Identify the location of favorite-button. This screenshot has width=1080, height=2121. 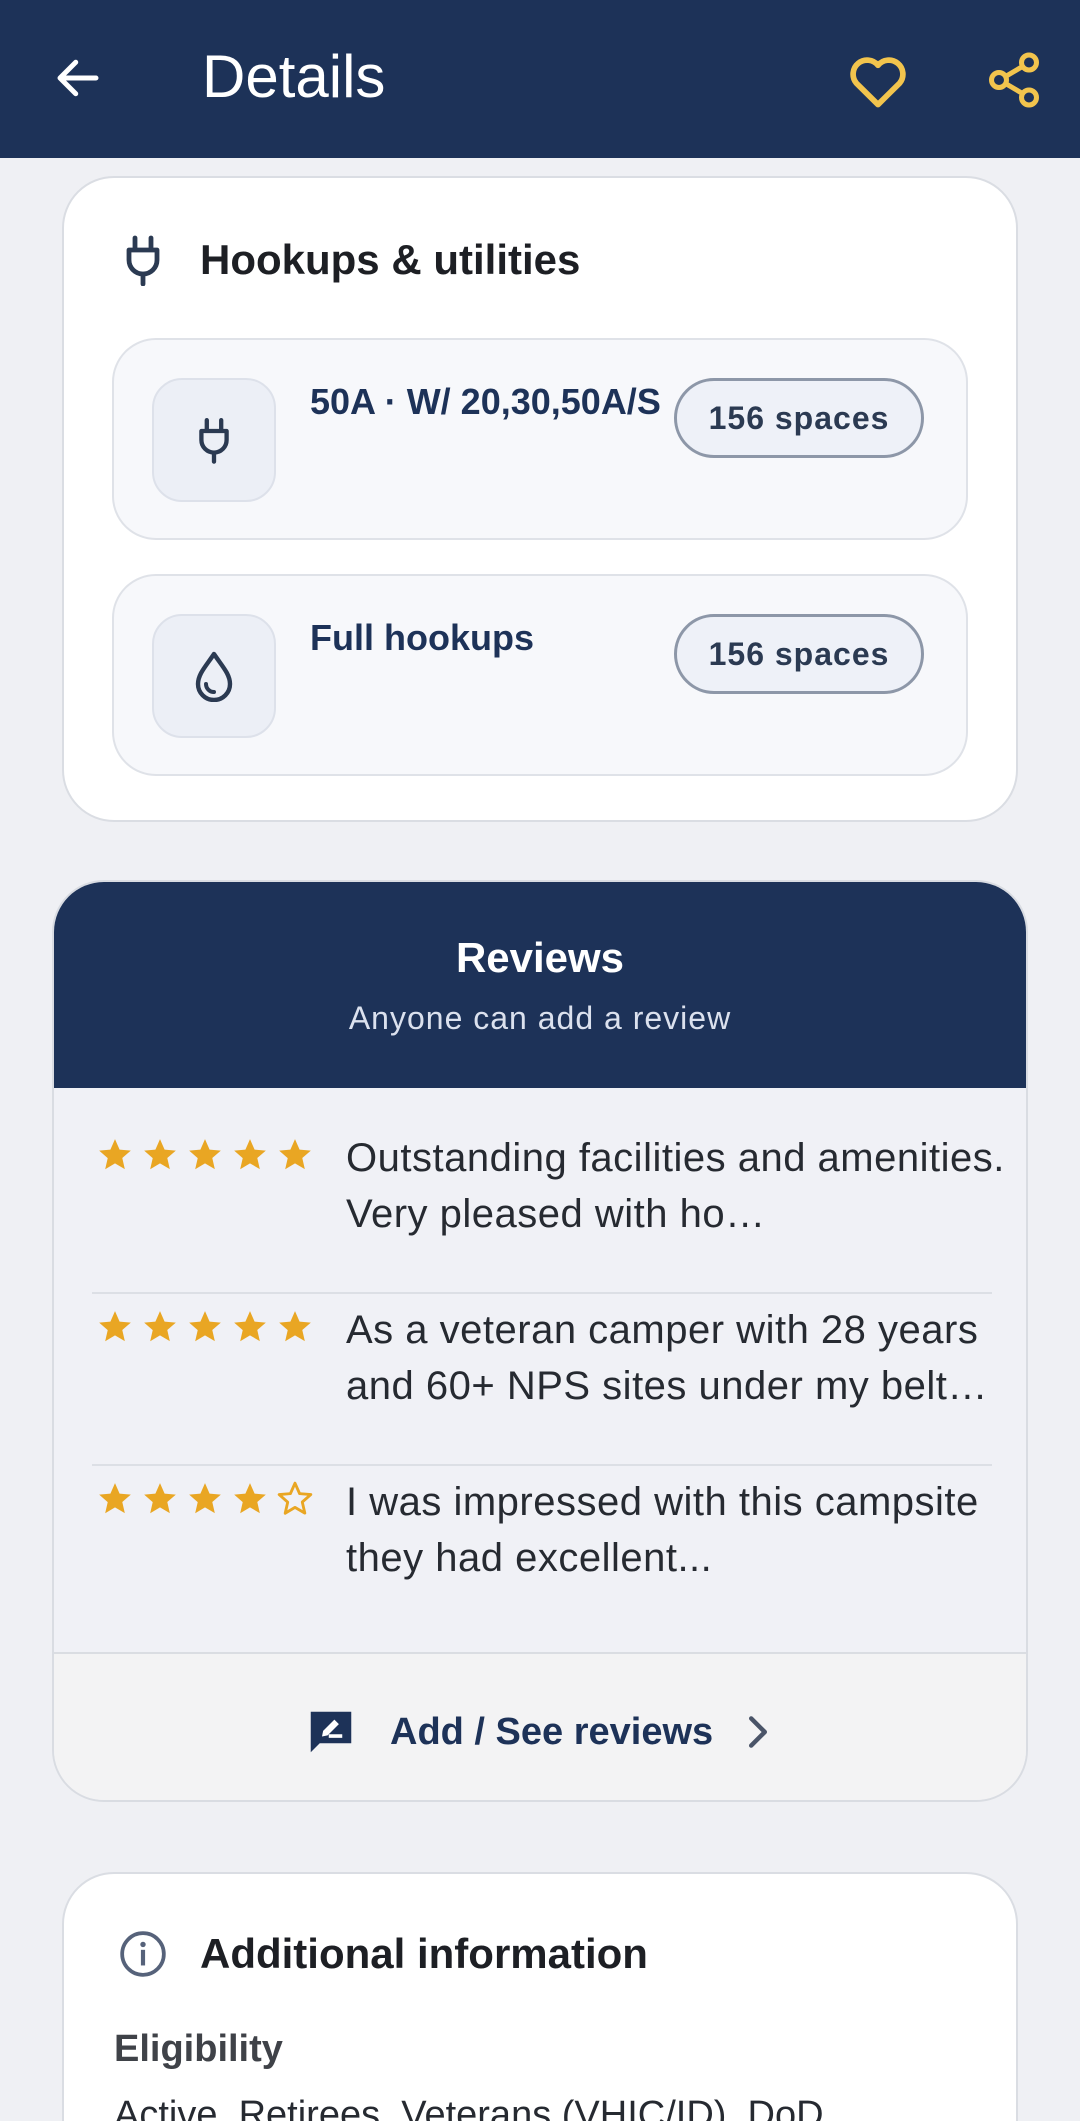
(878, 80).